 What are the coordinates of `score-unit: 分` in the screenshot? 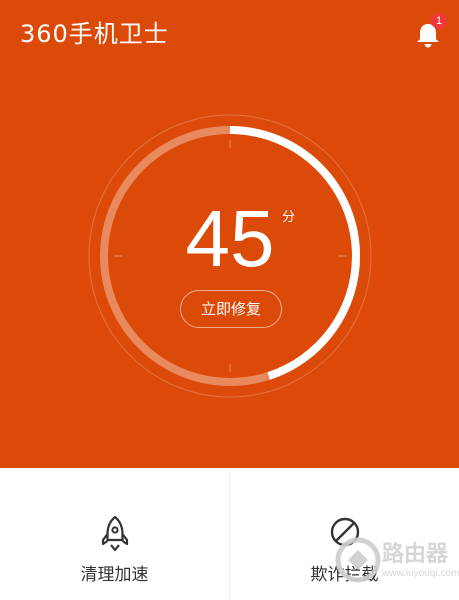 It's located at (289, 217).